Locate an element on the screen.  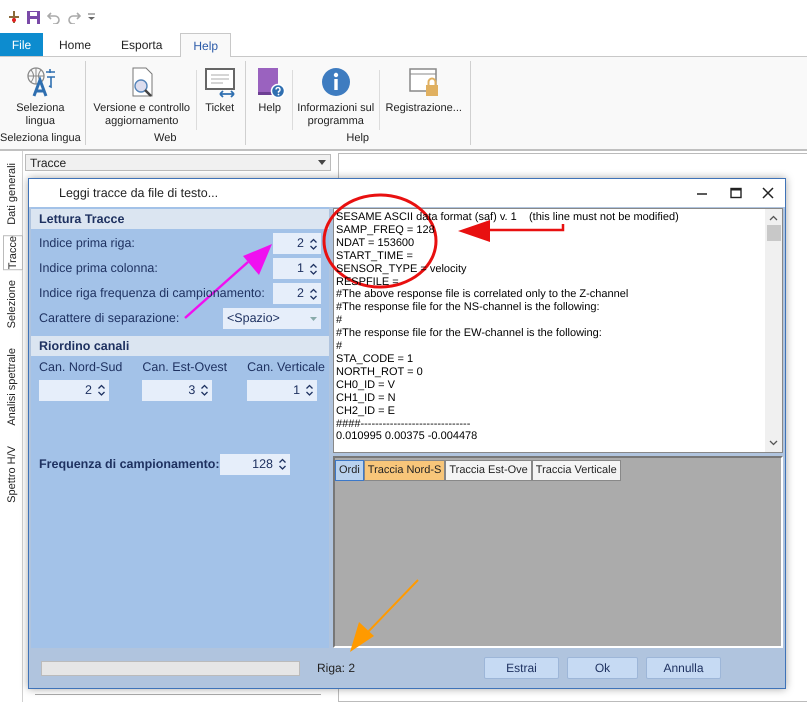
ribbon-button: Help is located at coordinates (270, 90).